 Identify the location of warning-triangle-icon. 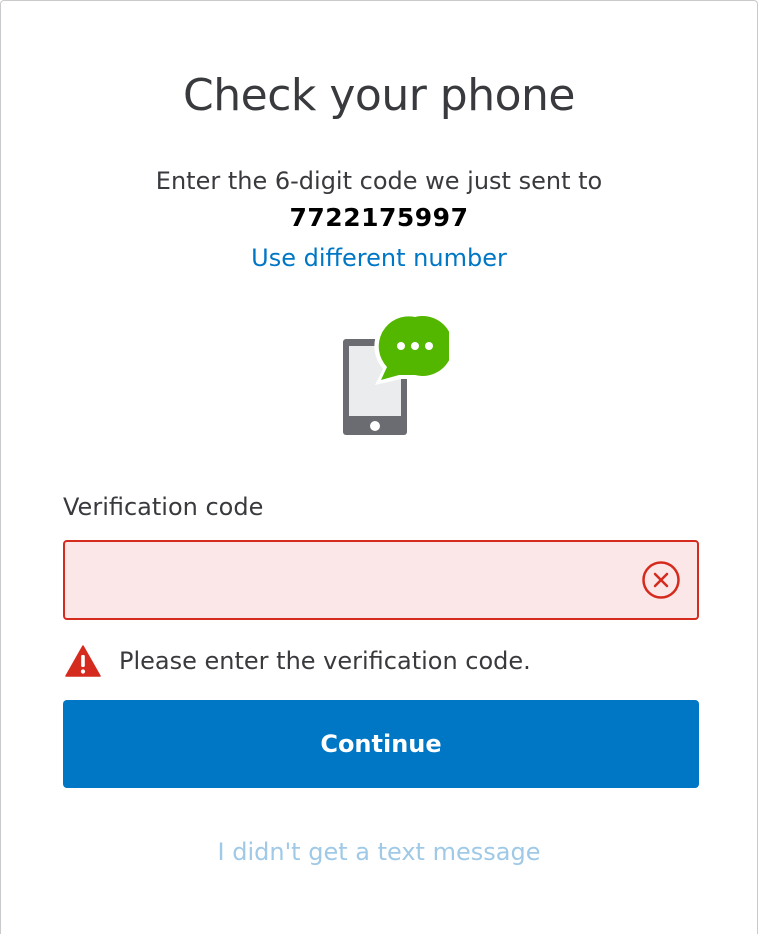
(83, 661).